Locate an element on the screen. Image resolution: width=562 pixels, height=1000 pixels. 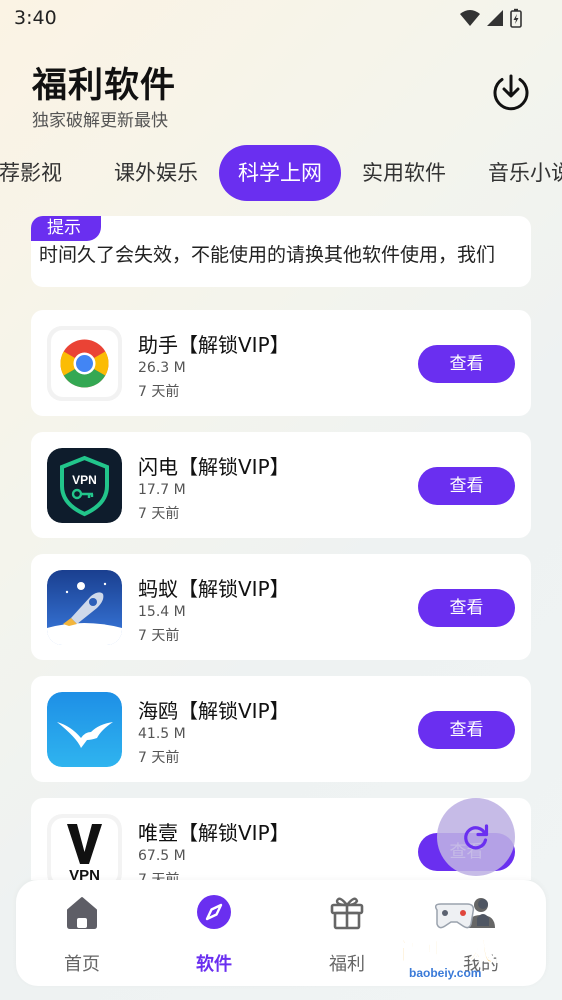
notice-tag: 提示 is located at coordinates (66, 228).